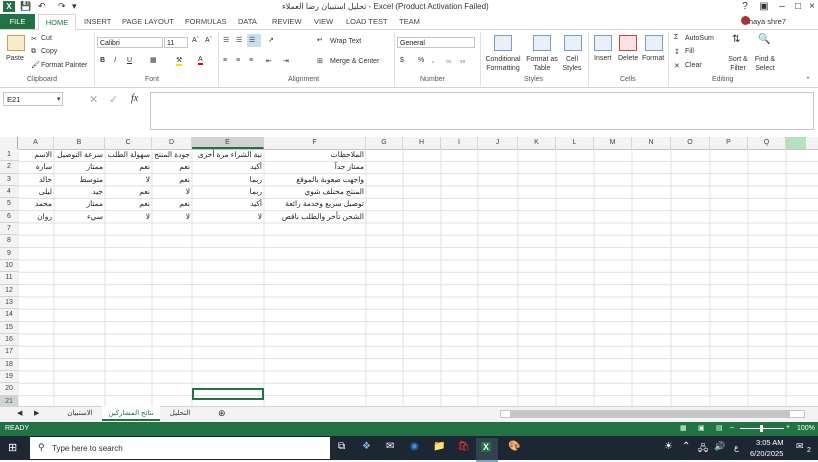 This screenshot has height=462, width=818. What do you see at coordinates (9, 389) in the screenshot?
I see `row-header-20: 20` at bounding box center [9, 389].